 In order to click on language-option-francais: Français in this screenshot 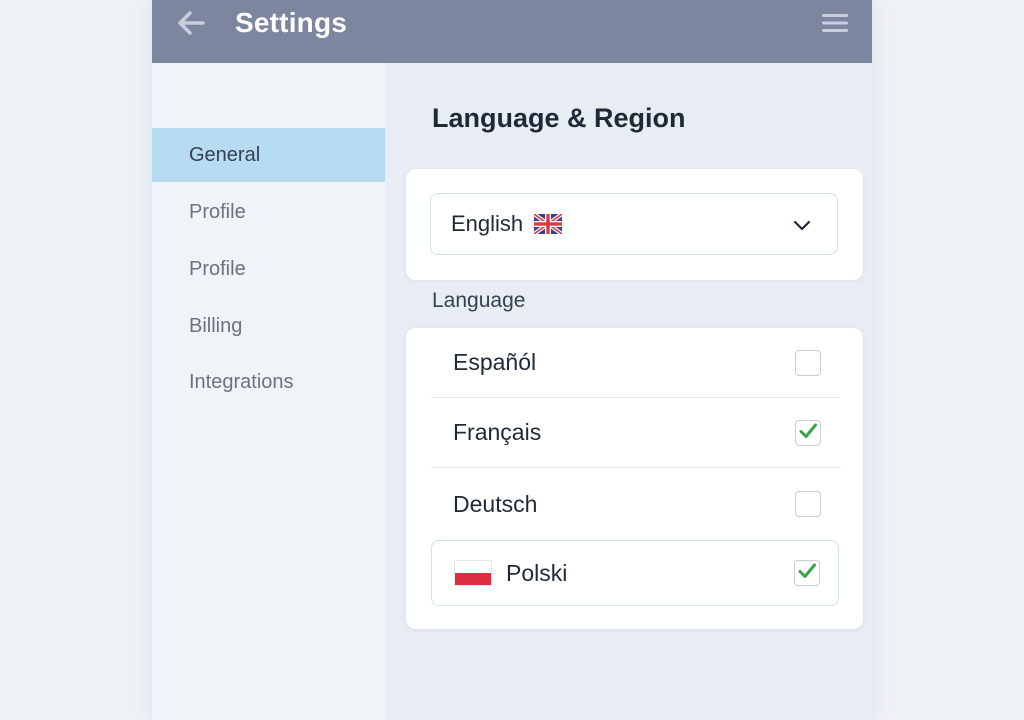, I will do `click(635, 433)`.